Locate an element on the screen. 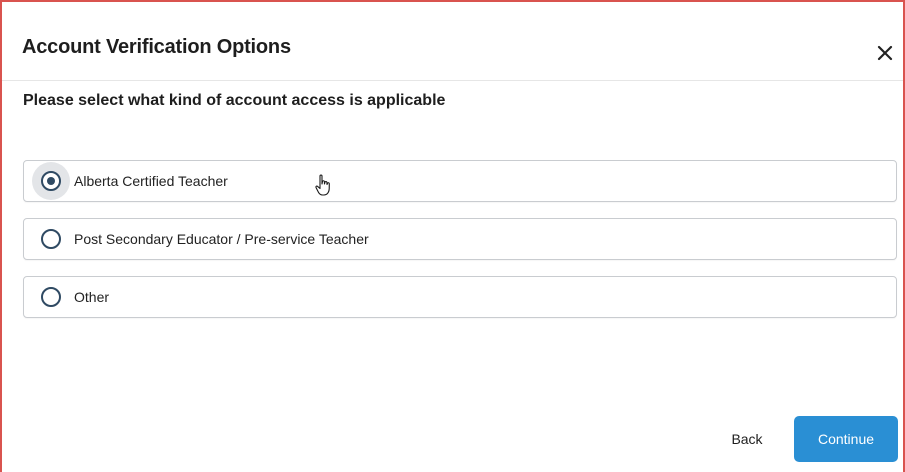 Image resolution: width=905 pixels, height=472 pixels. back-button: Back is located at coordinates (747, 439).